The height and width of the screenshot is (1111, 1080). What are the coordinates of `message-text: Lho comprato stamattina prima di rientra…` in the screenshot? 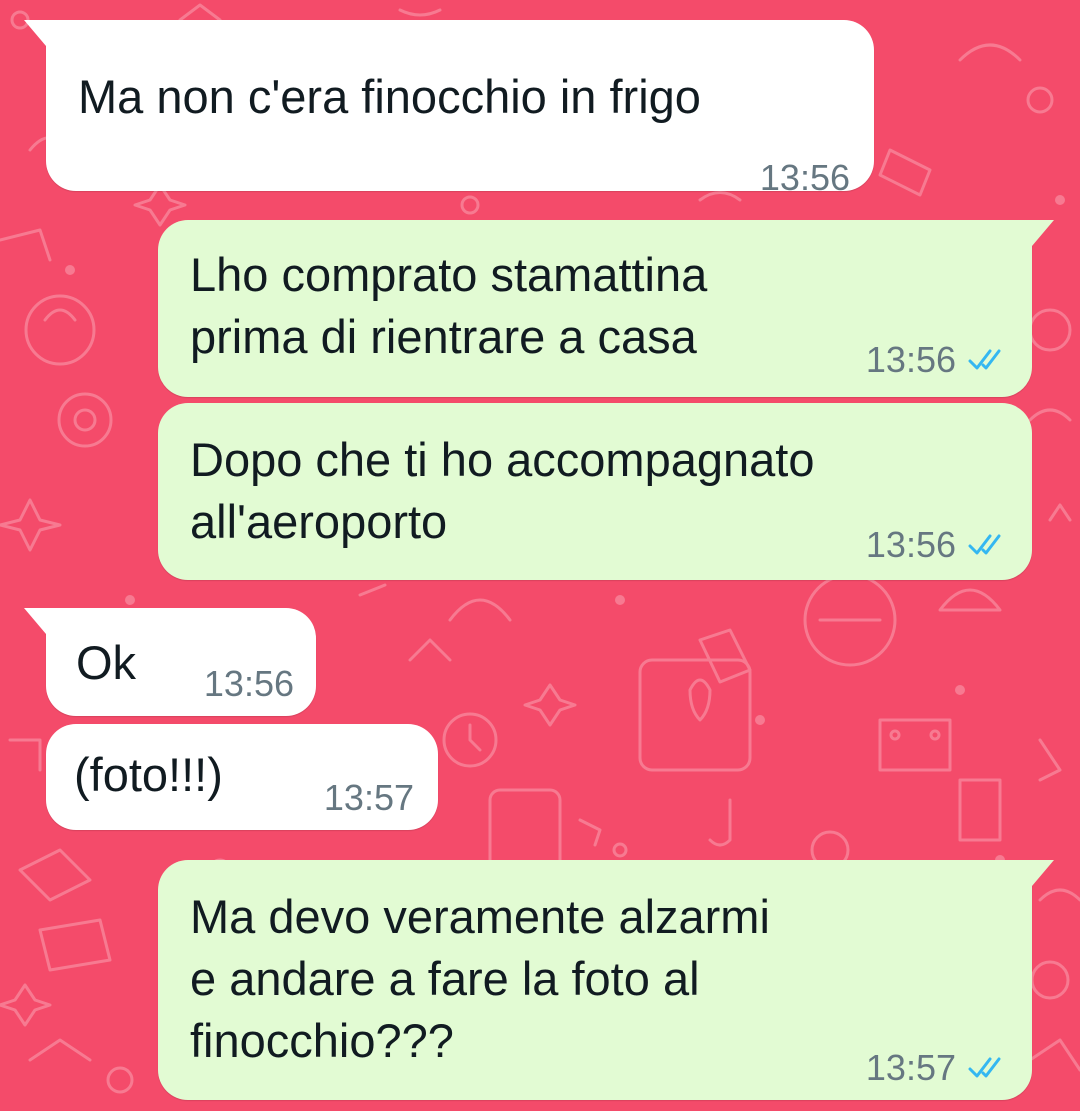 It's located at (449, 305).